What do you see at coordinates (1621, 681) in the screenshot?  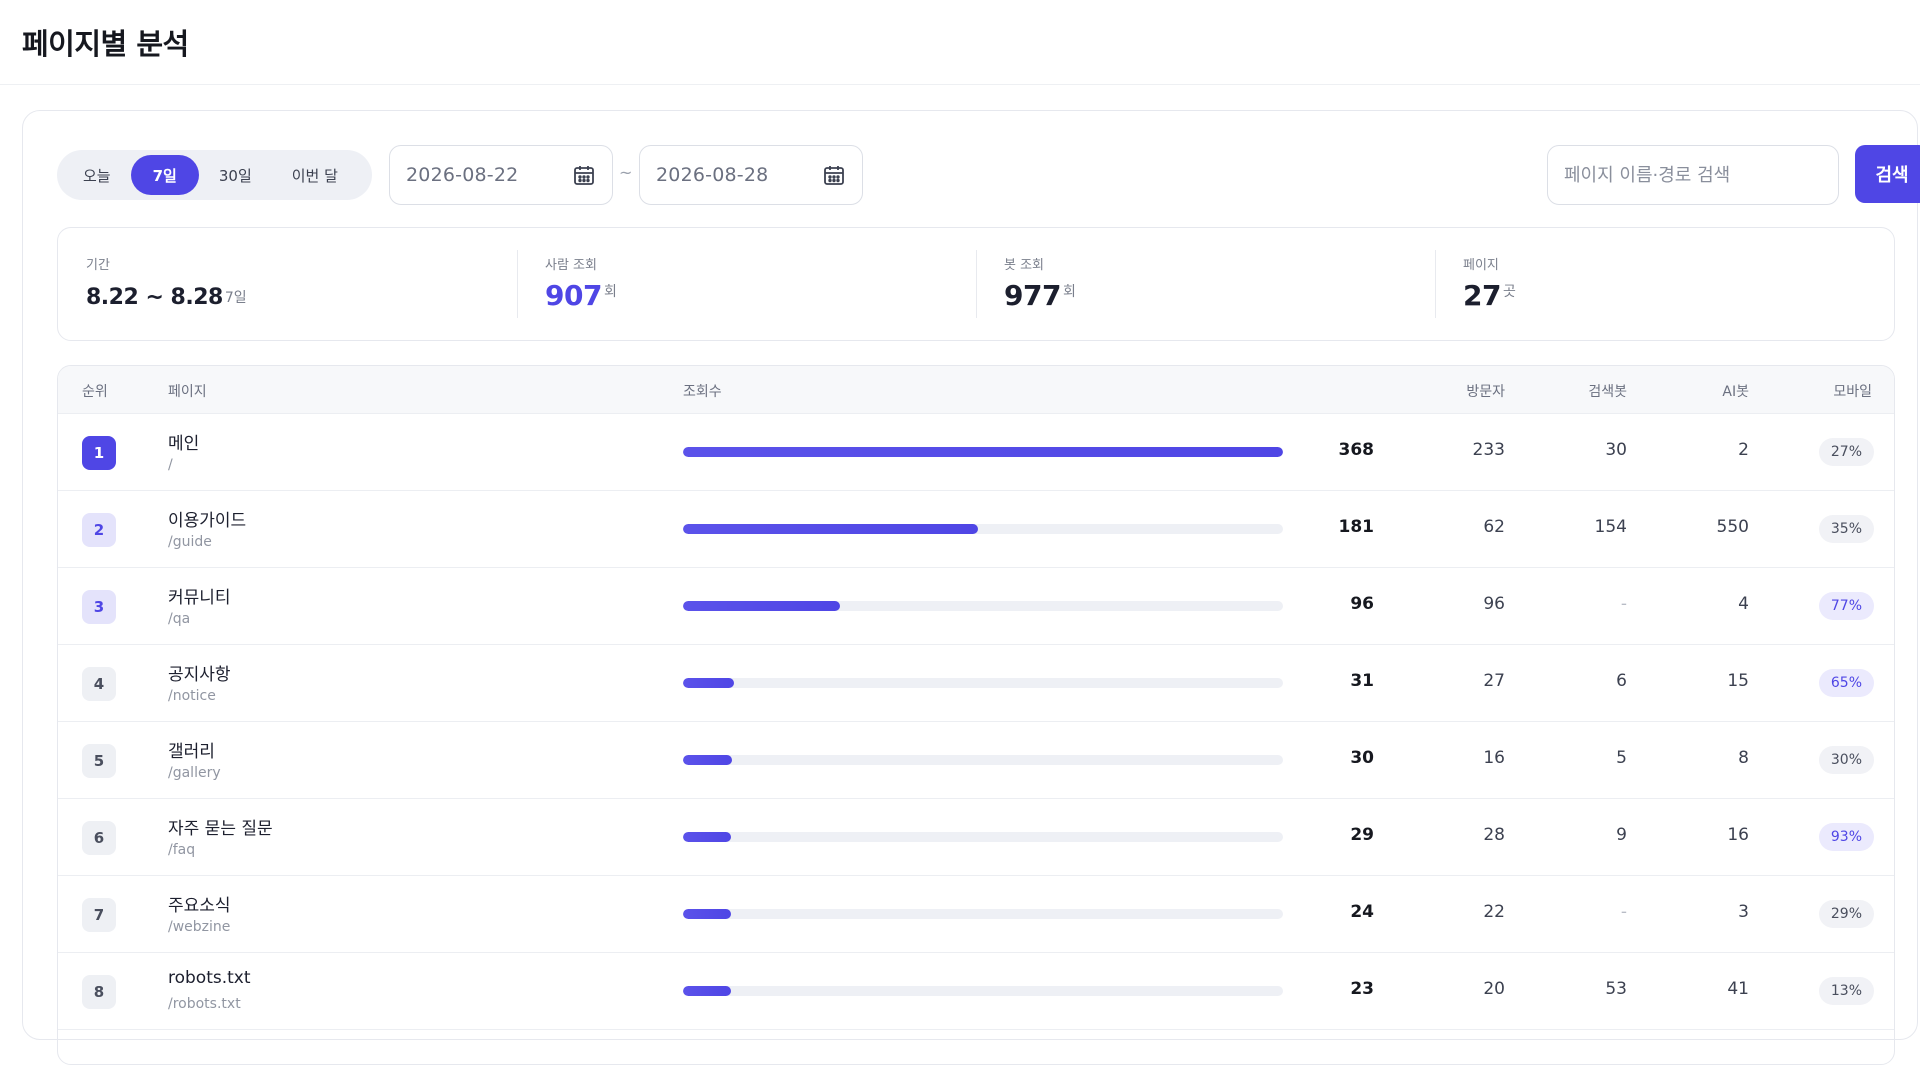 I see `search-bot-count: 6` at bounding box center [1621, 681].